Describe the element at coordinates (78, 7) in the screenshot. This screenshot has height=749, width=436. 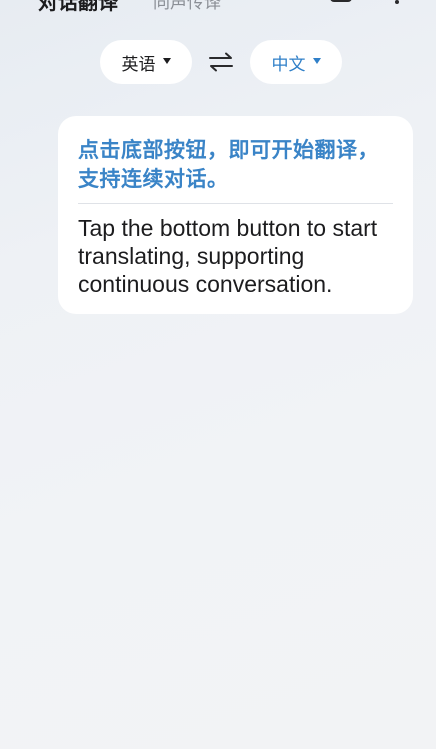
I see `page-title: 对话翻译` at that location.